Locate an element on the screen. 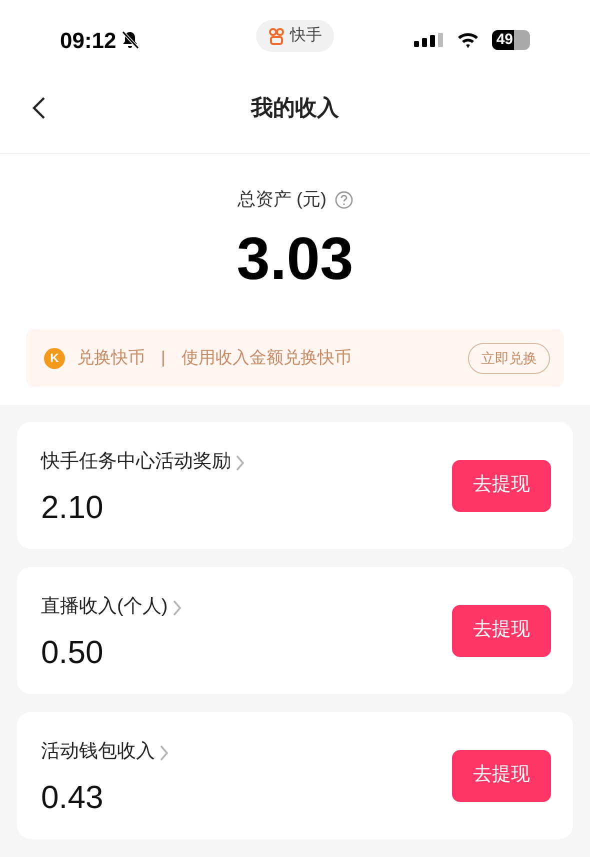  total-label: 总资产 (元) is located at coordinates (282, 199).